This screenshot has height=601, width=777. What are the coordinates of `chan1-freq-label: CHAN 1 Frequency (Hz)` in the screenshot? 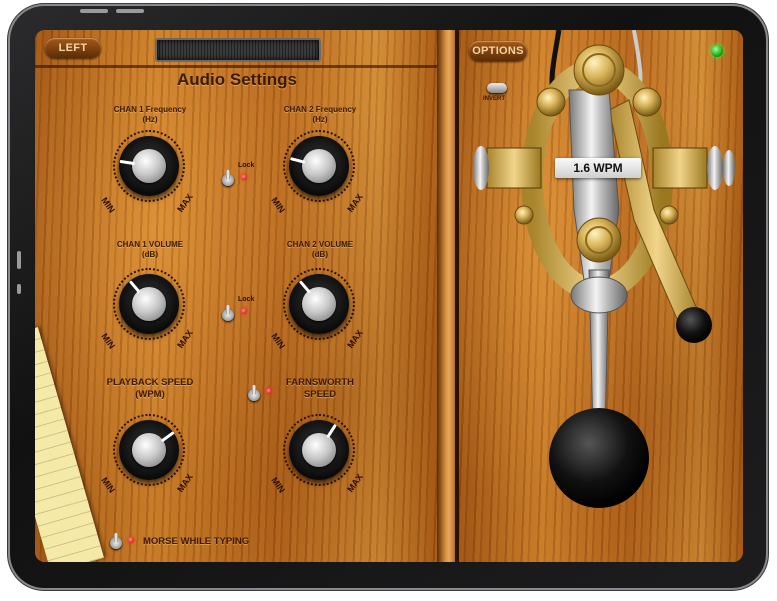 It's located at (150, 114).